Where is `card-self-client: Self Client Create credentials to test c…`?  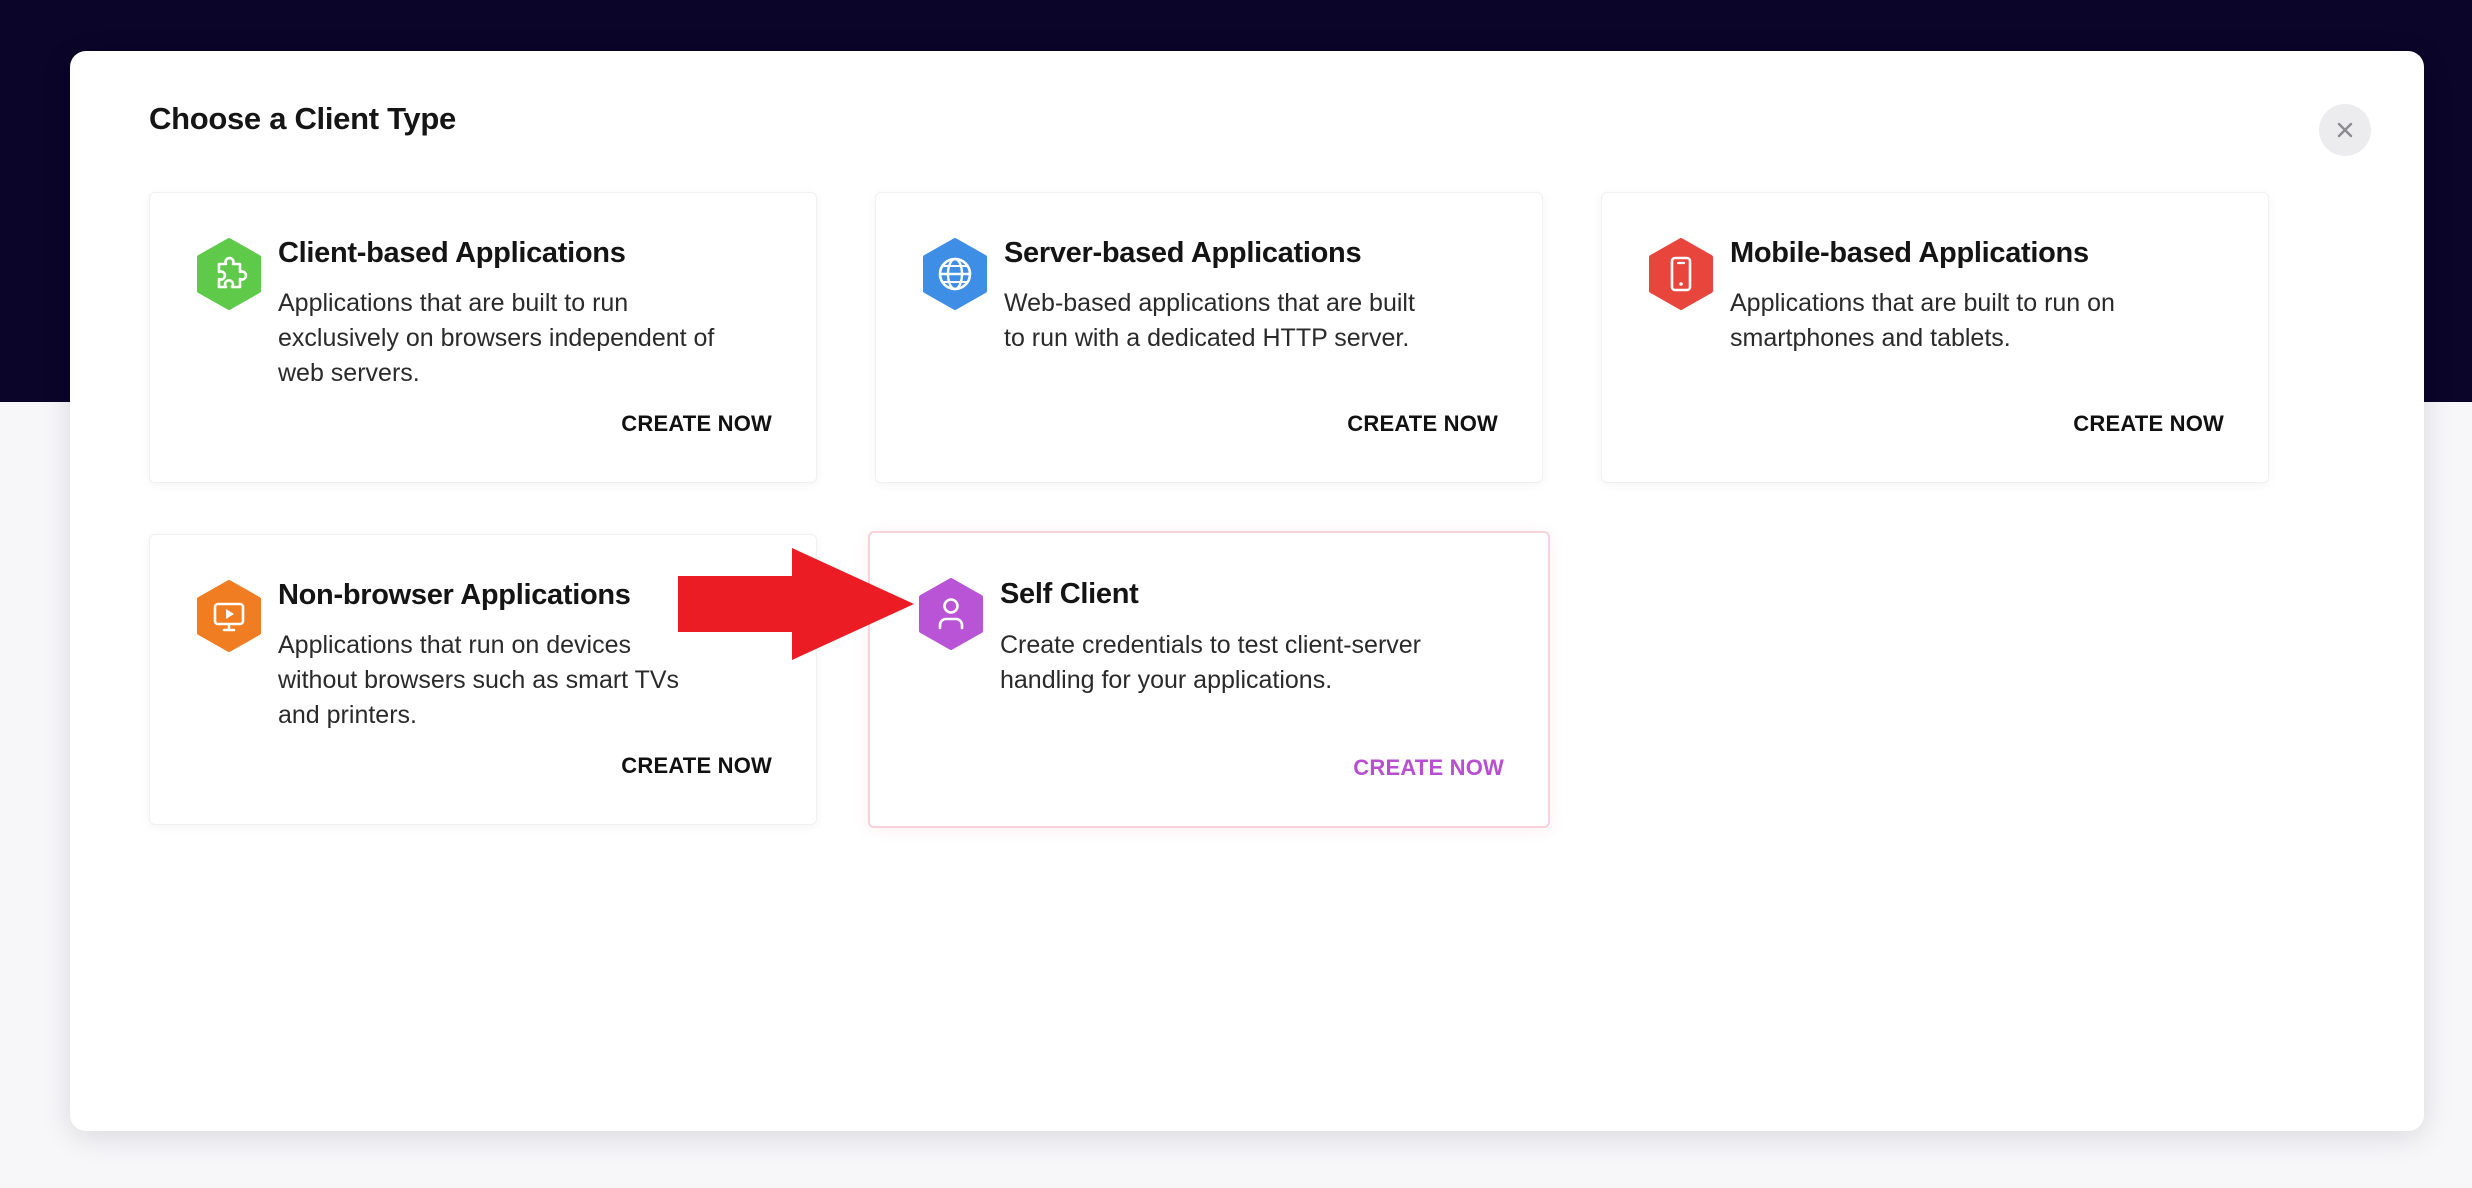
card-self-client: Self Client Create credentials to test c… is located at coordinates (1209, 679).